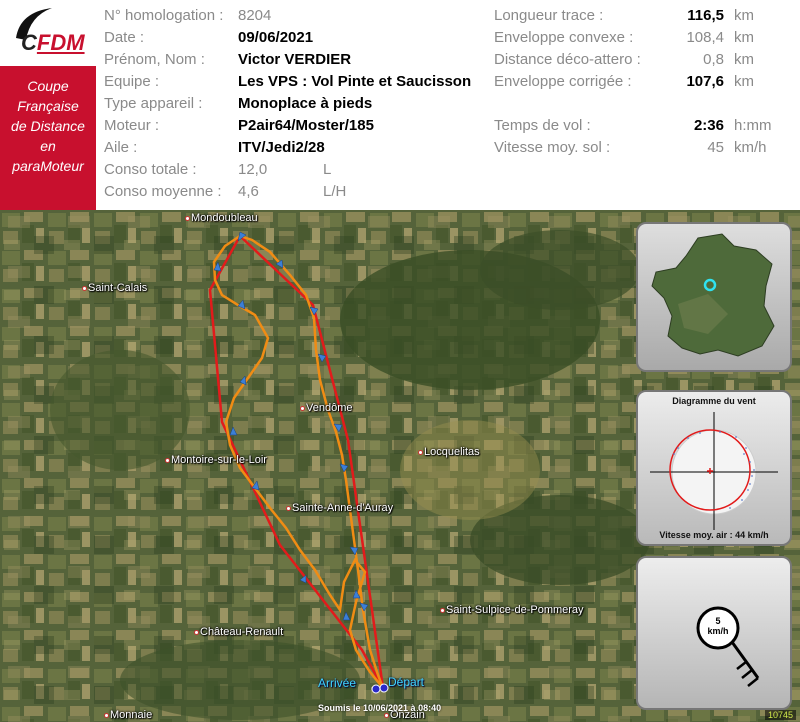 The image size is (800, 722). Describe the element at coordinates (335, 191) in the screenshot. I see `avg-consumption-unit: L/H` at that location.